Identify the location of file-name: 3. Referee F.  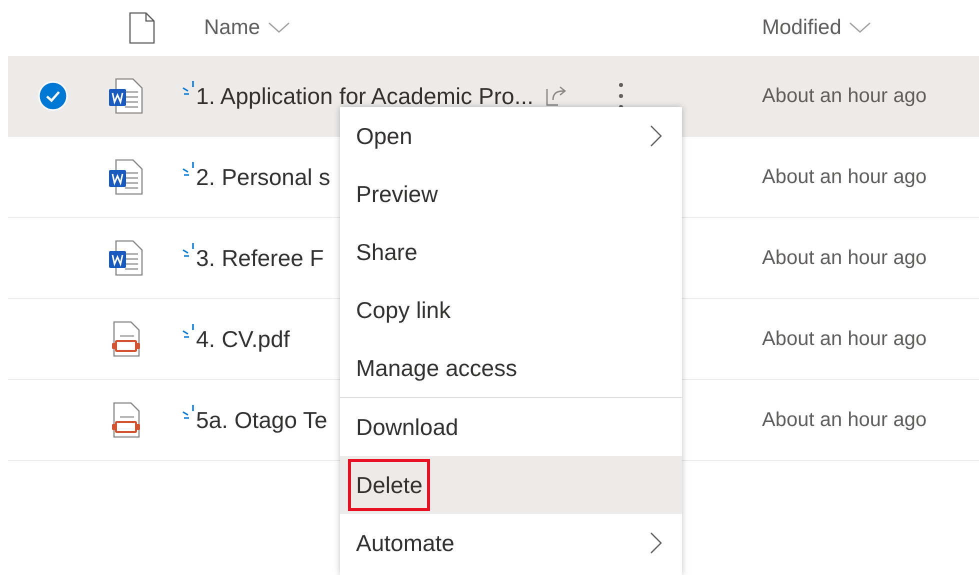
(260, 258).